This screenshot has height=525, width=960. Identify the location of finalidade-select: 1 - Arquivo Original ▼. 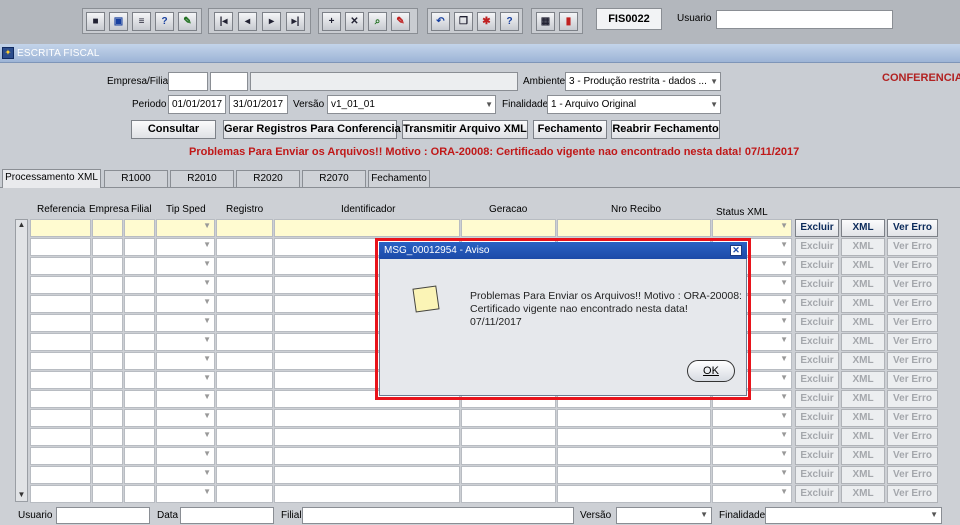
(634, 104).